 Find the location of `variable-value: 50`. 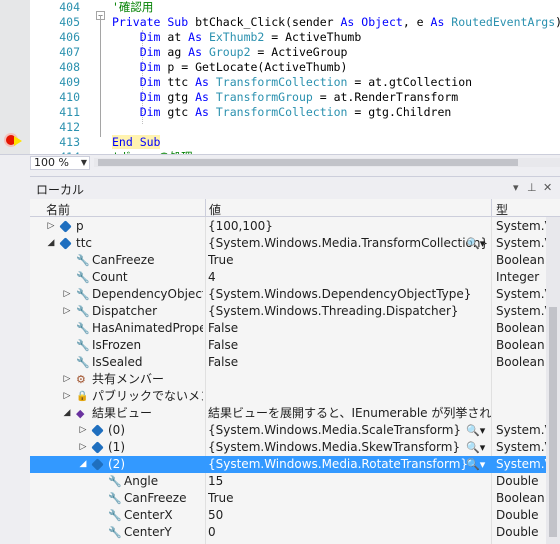

variable-value: 50 is located at coordinates (349, 515).